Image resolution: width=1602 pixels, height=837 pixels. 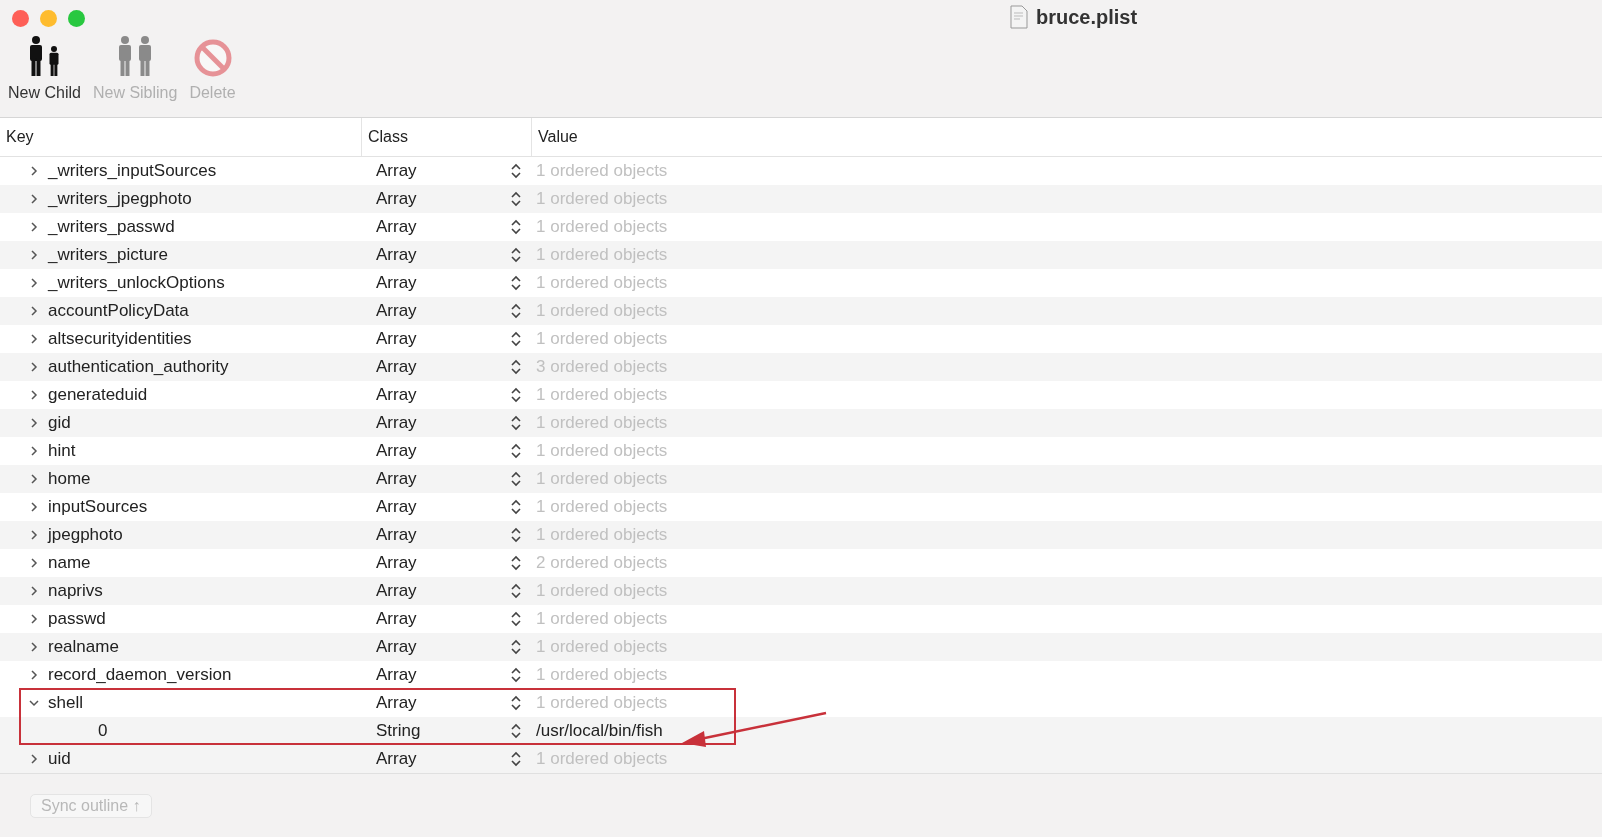 I want to click on close-button, so click(x=20, y=18).